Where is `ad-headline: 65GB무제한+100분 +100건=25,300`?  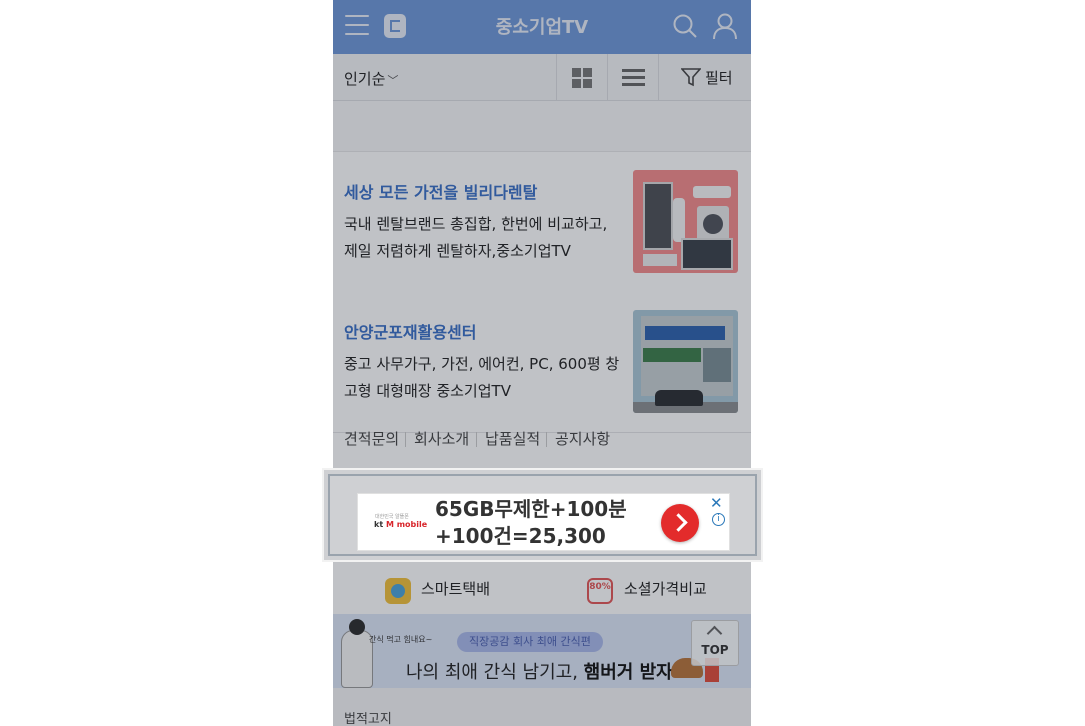
ad-headline: 65GB무제한+100분 +100건=25,300 is located at coordinates (531, 523).